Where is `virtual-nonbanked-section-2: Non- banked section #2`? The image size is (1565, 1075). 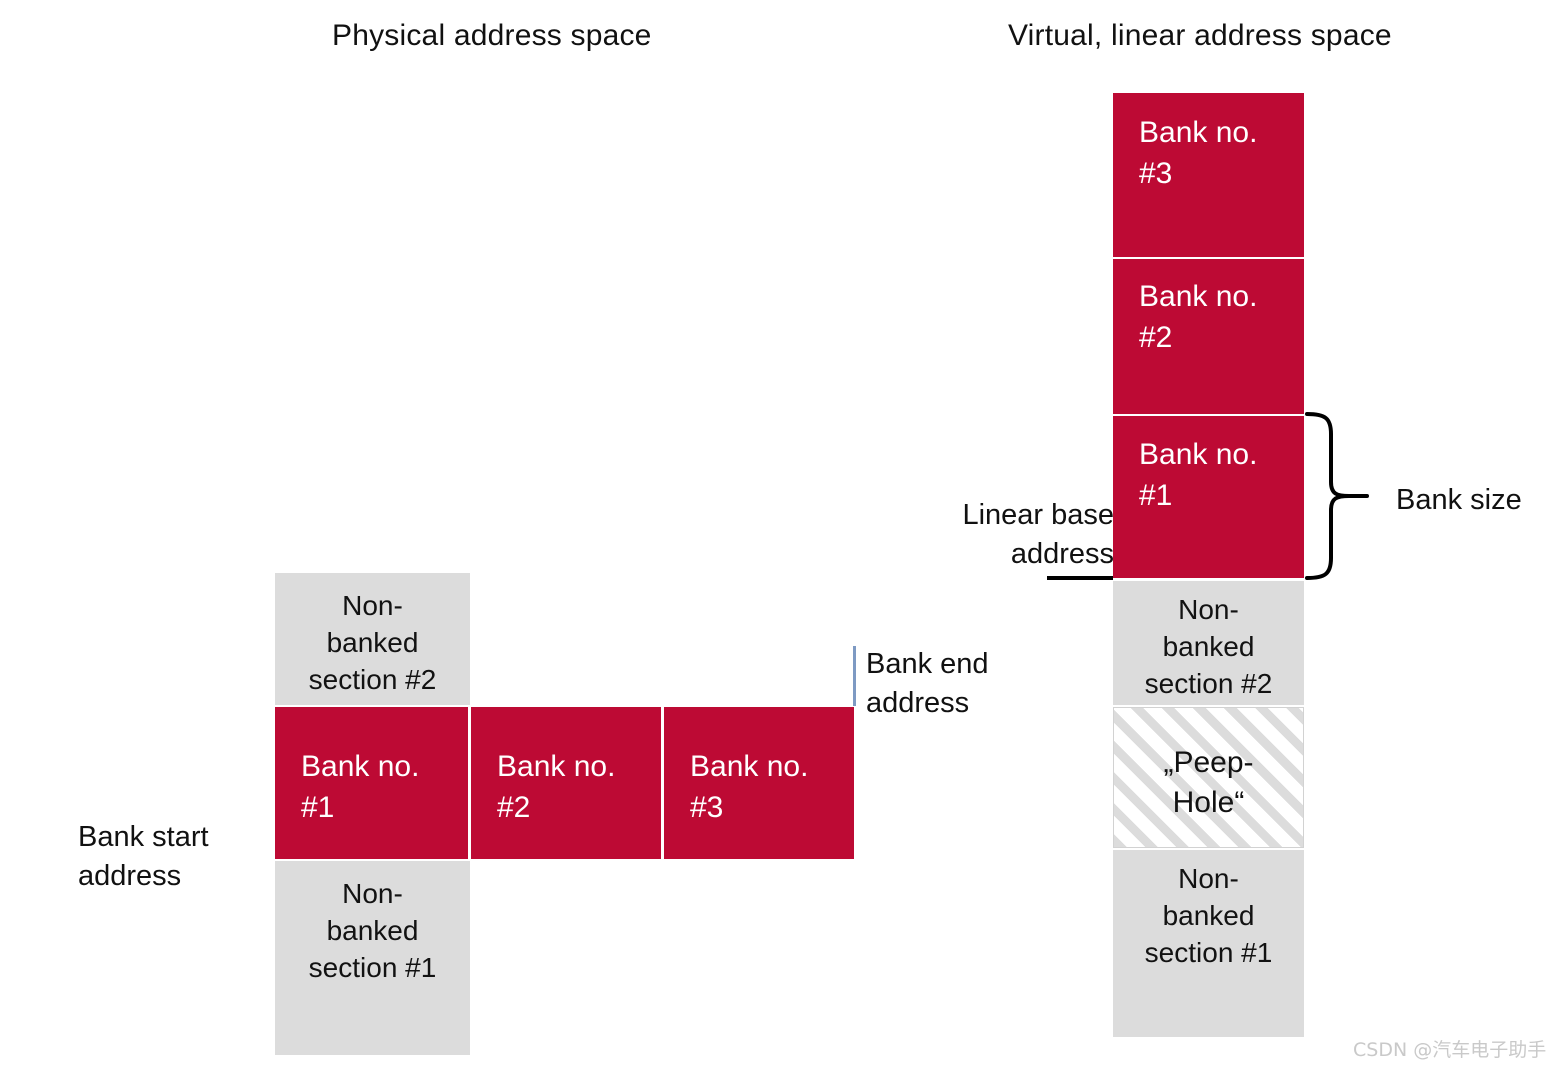 virtual-nonbanked-section-2: Non- banked section #2 is located at coordinates (1208, 643).